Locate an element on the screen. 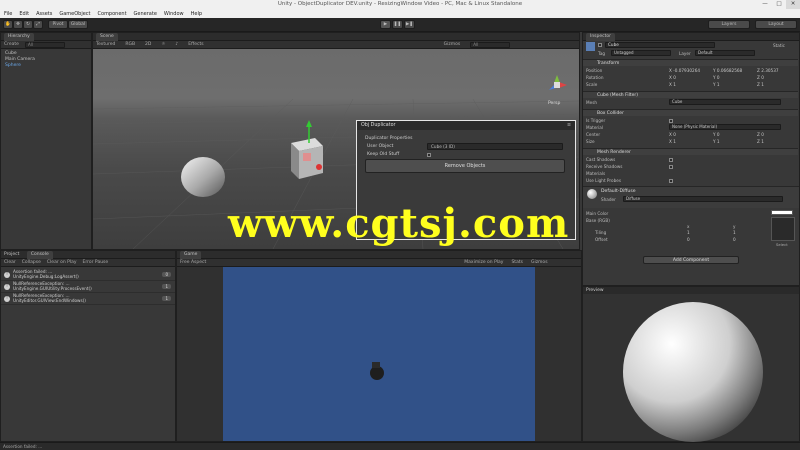  tab-inspector: Inspector is located at coordinates (600, 37).